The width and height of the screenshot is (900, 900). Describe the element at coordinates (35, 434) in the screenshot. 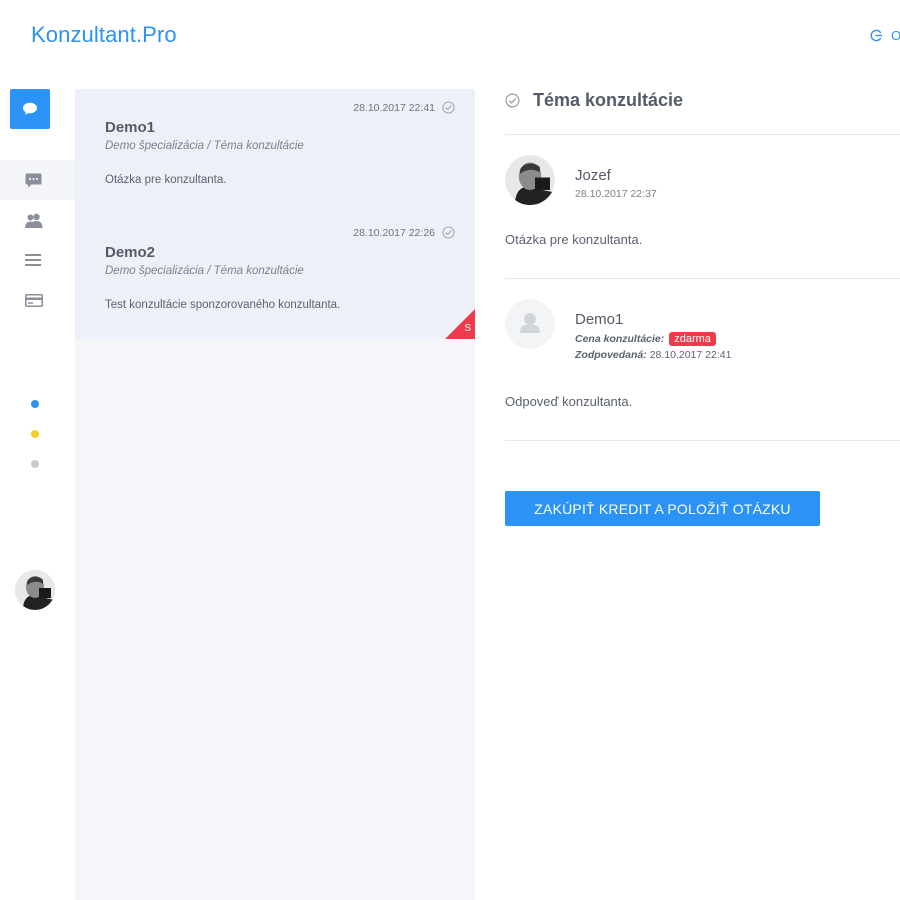

I see `status-dot-yellow` at that location.